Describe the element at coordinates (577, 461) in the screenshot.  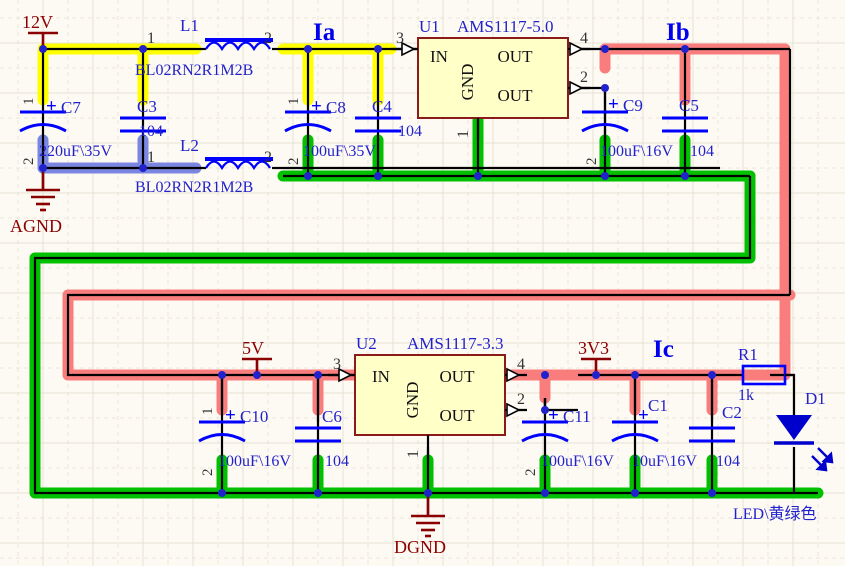
I see `c11-value: 100uF\16V` at that location.